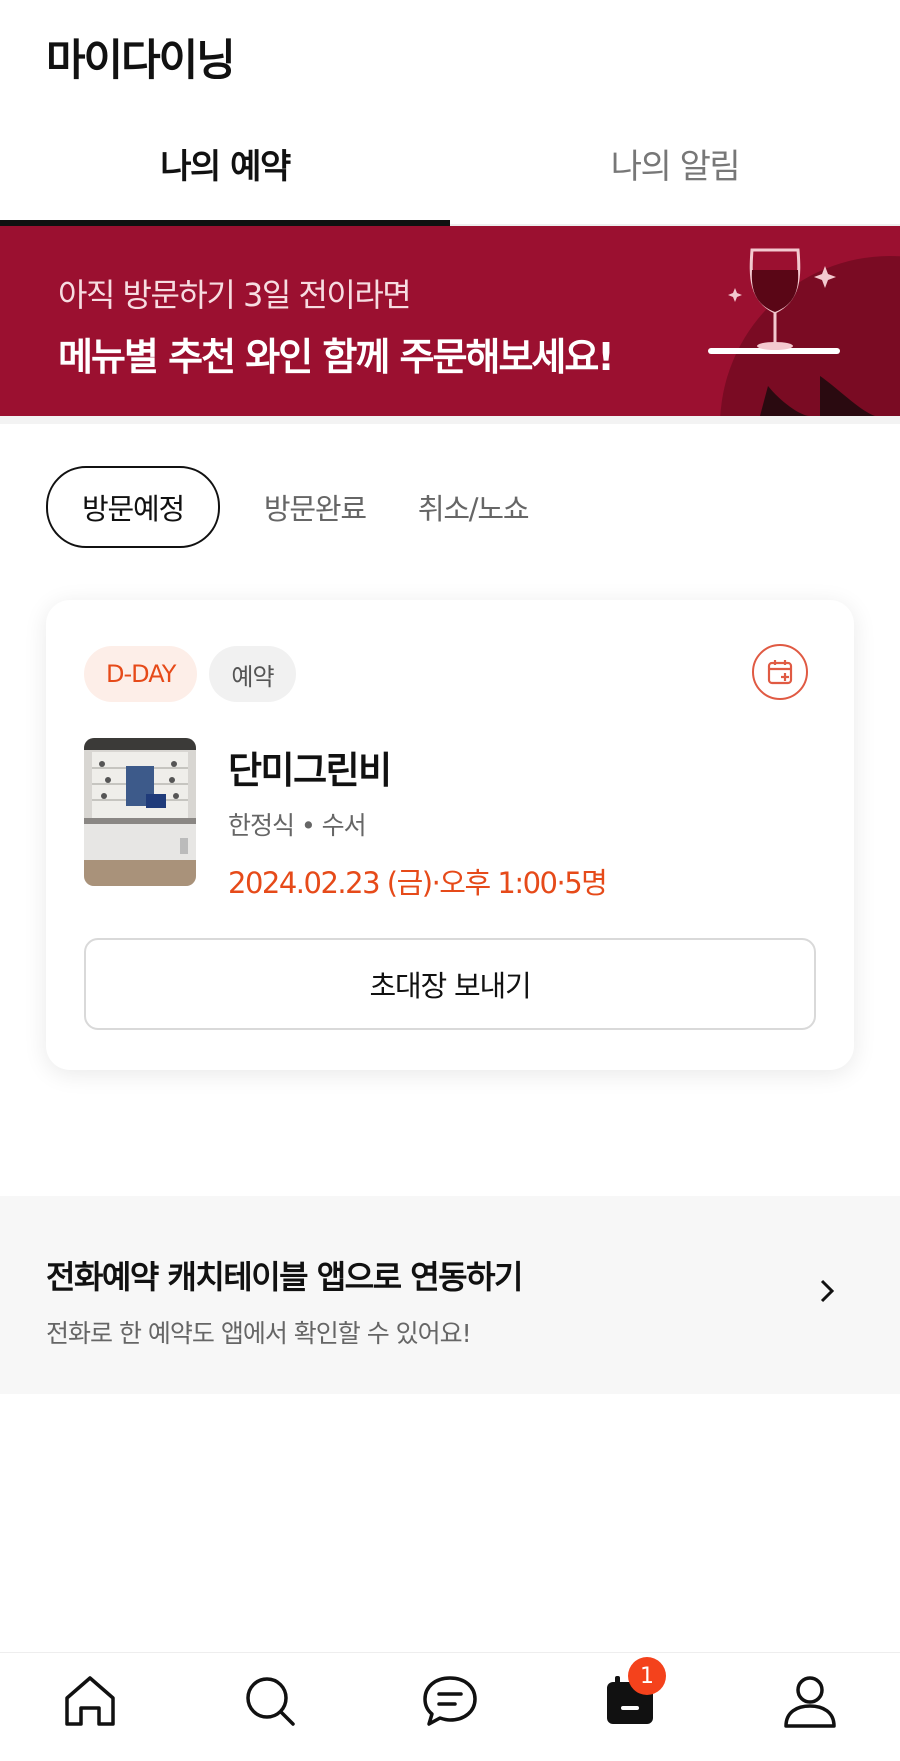 The width and height of the screenshot is (900, 1761). I want to click on badge-row: D-DAY 예약, so click(450, 674).